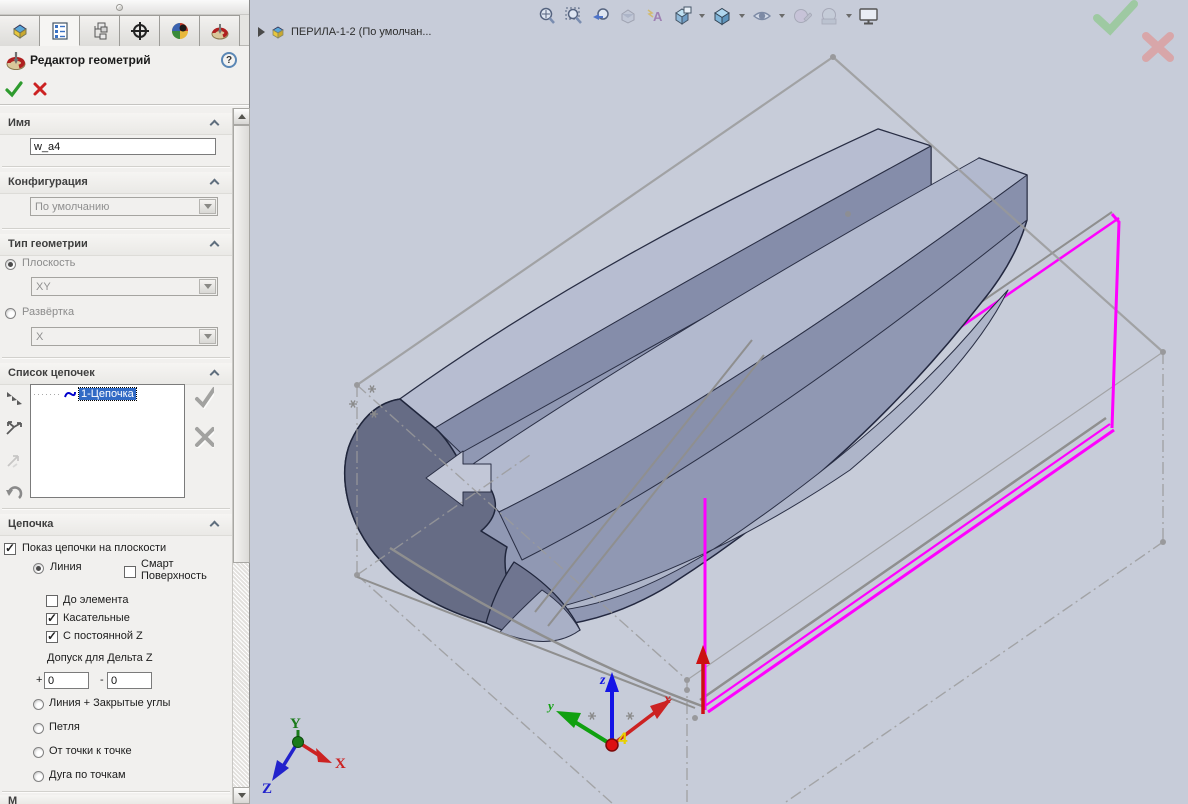 The width and height of the screenshot is (1188, 804). I want to click on tab-feature-manager, so click(20, 30).